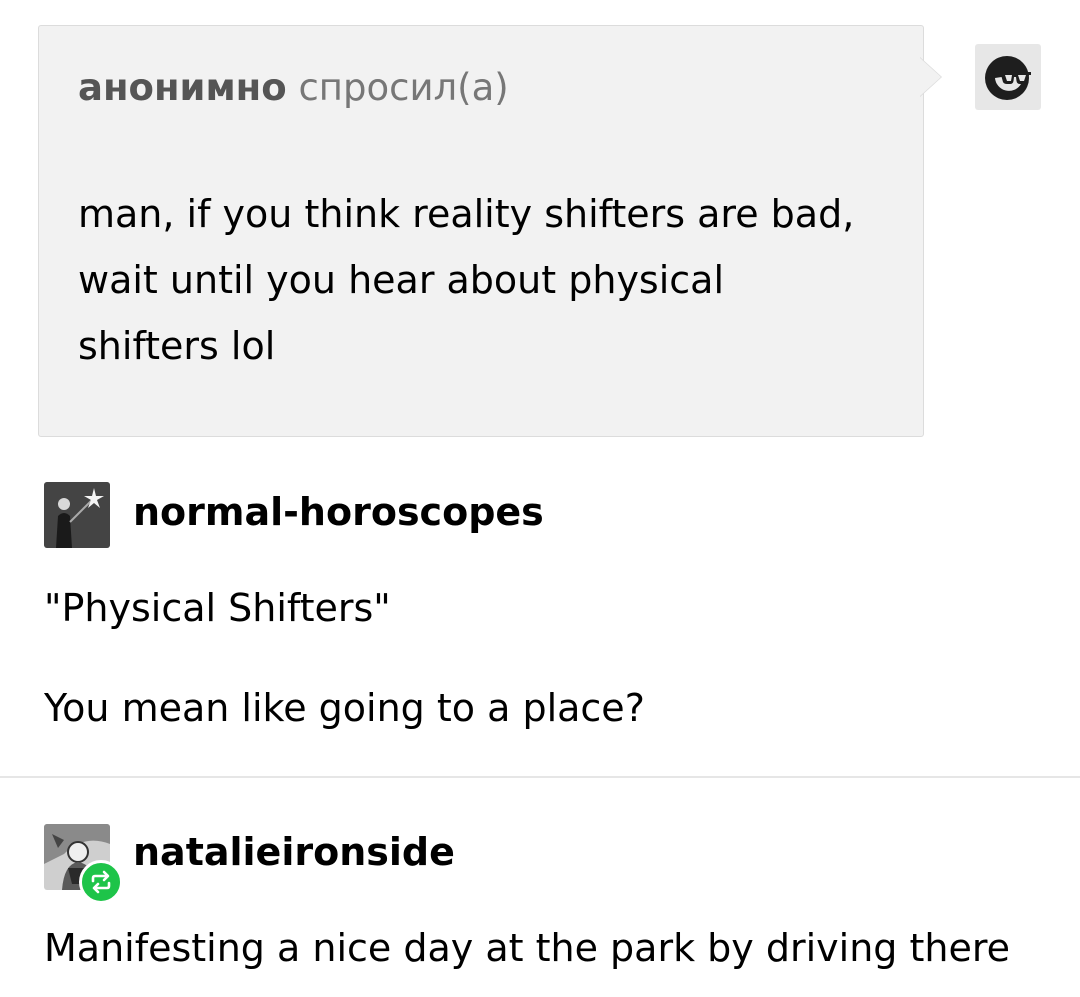  Describe the element at coordinates (217, 608) in the screenshot. I see `post-paragraph: "Physical Shifters"` at that location.